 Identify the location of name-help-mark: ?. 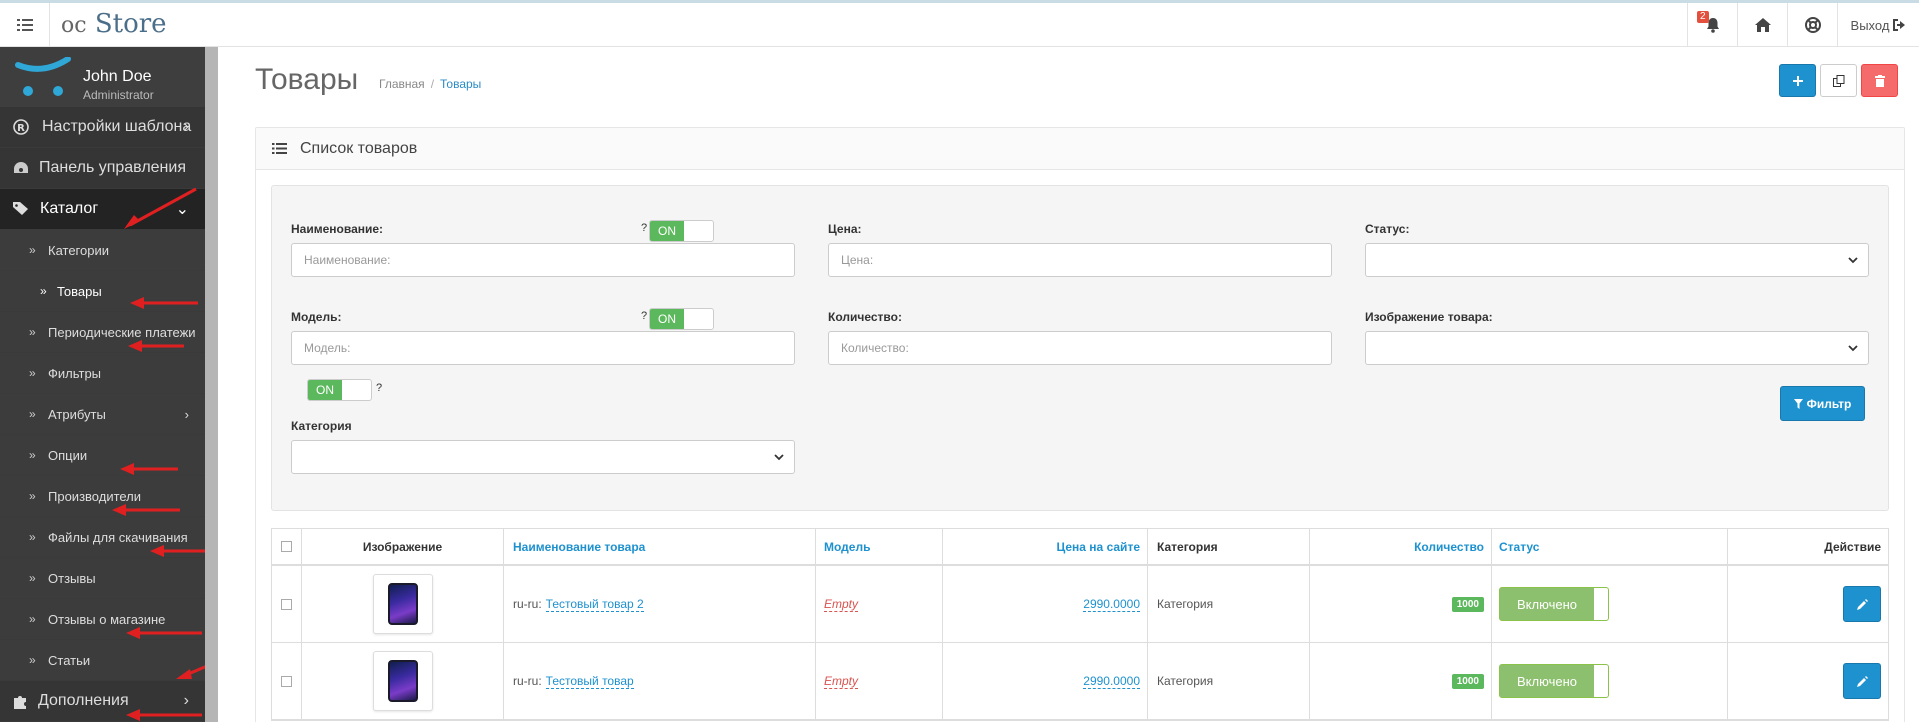
(644, 228).